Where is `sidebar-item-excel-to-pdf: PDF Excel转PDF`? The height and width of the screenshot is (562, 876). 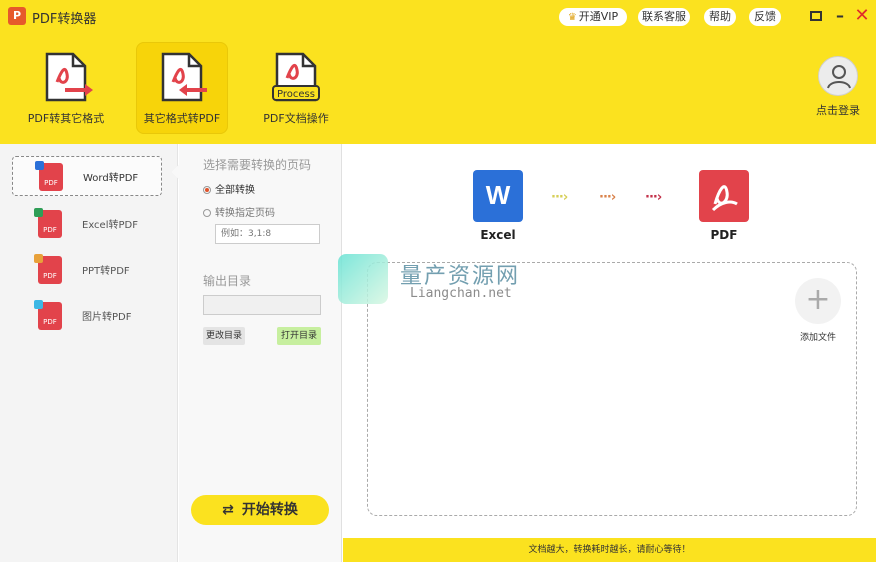
sidebar-item-excel-to-pdf: PDF Excel转PDF is located at coordinates (87, 224).